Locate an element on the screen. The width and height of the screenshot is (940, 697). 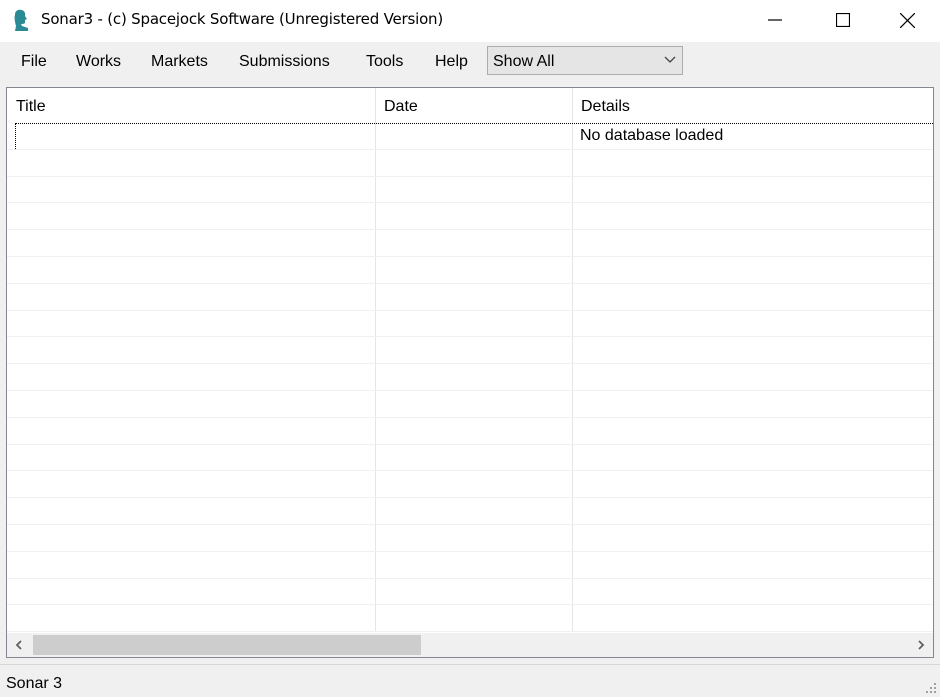
cell-details: No database loaded is located at coordinates (652, 135).